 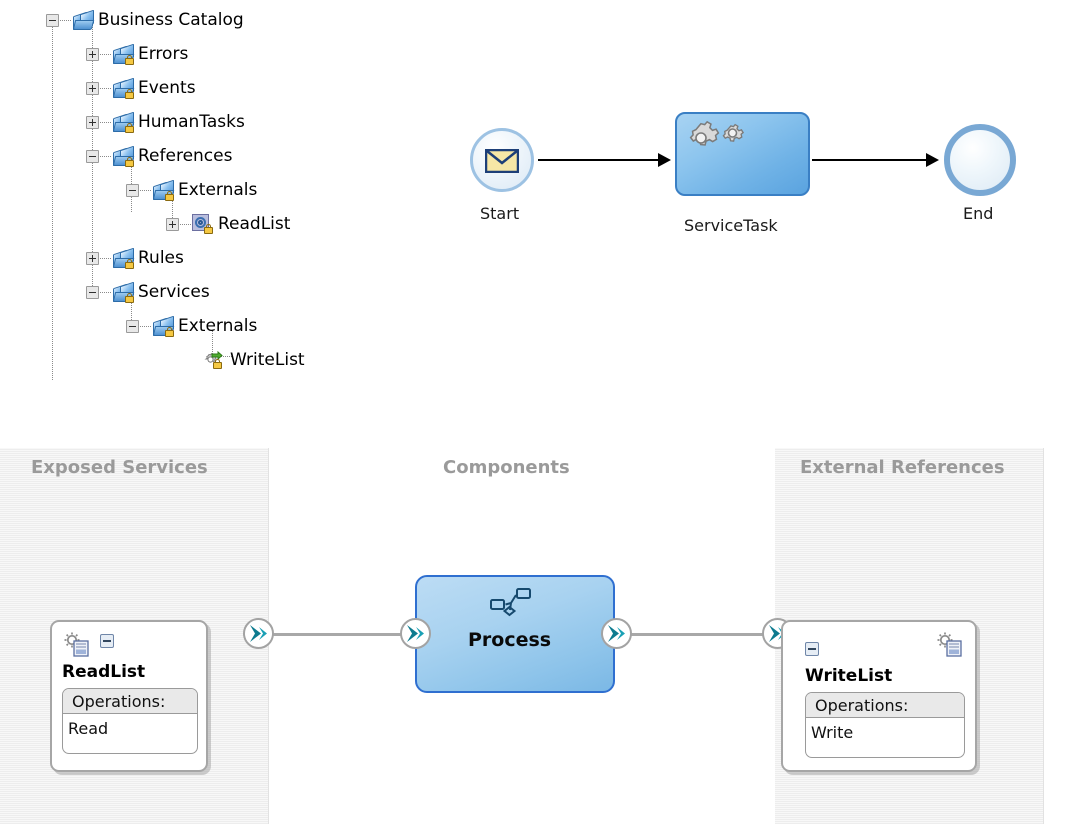 What do you see at coordinates (212, 360) in the screenshot?
I see `writelist-service-icon` at bounding box center [212, 360].